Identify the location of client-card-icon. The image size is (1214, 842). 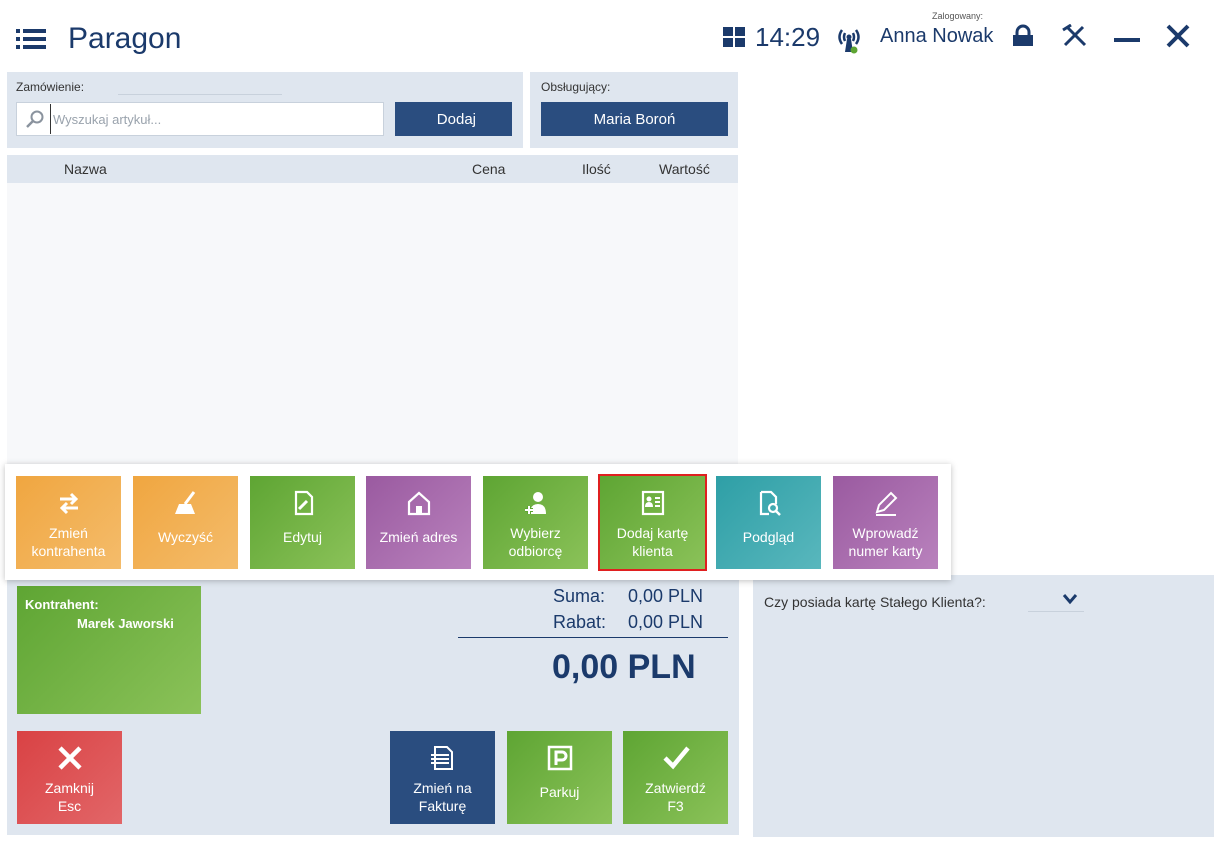
(652, 503).